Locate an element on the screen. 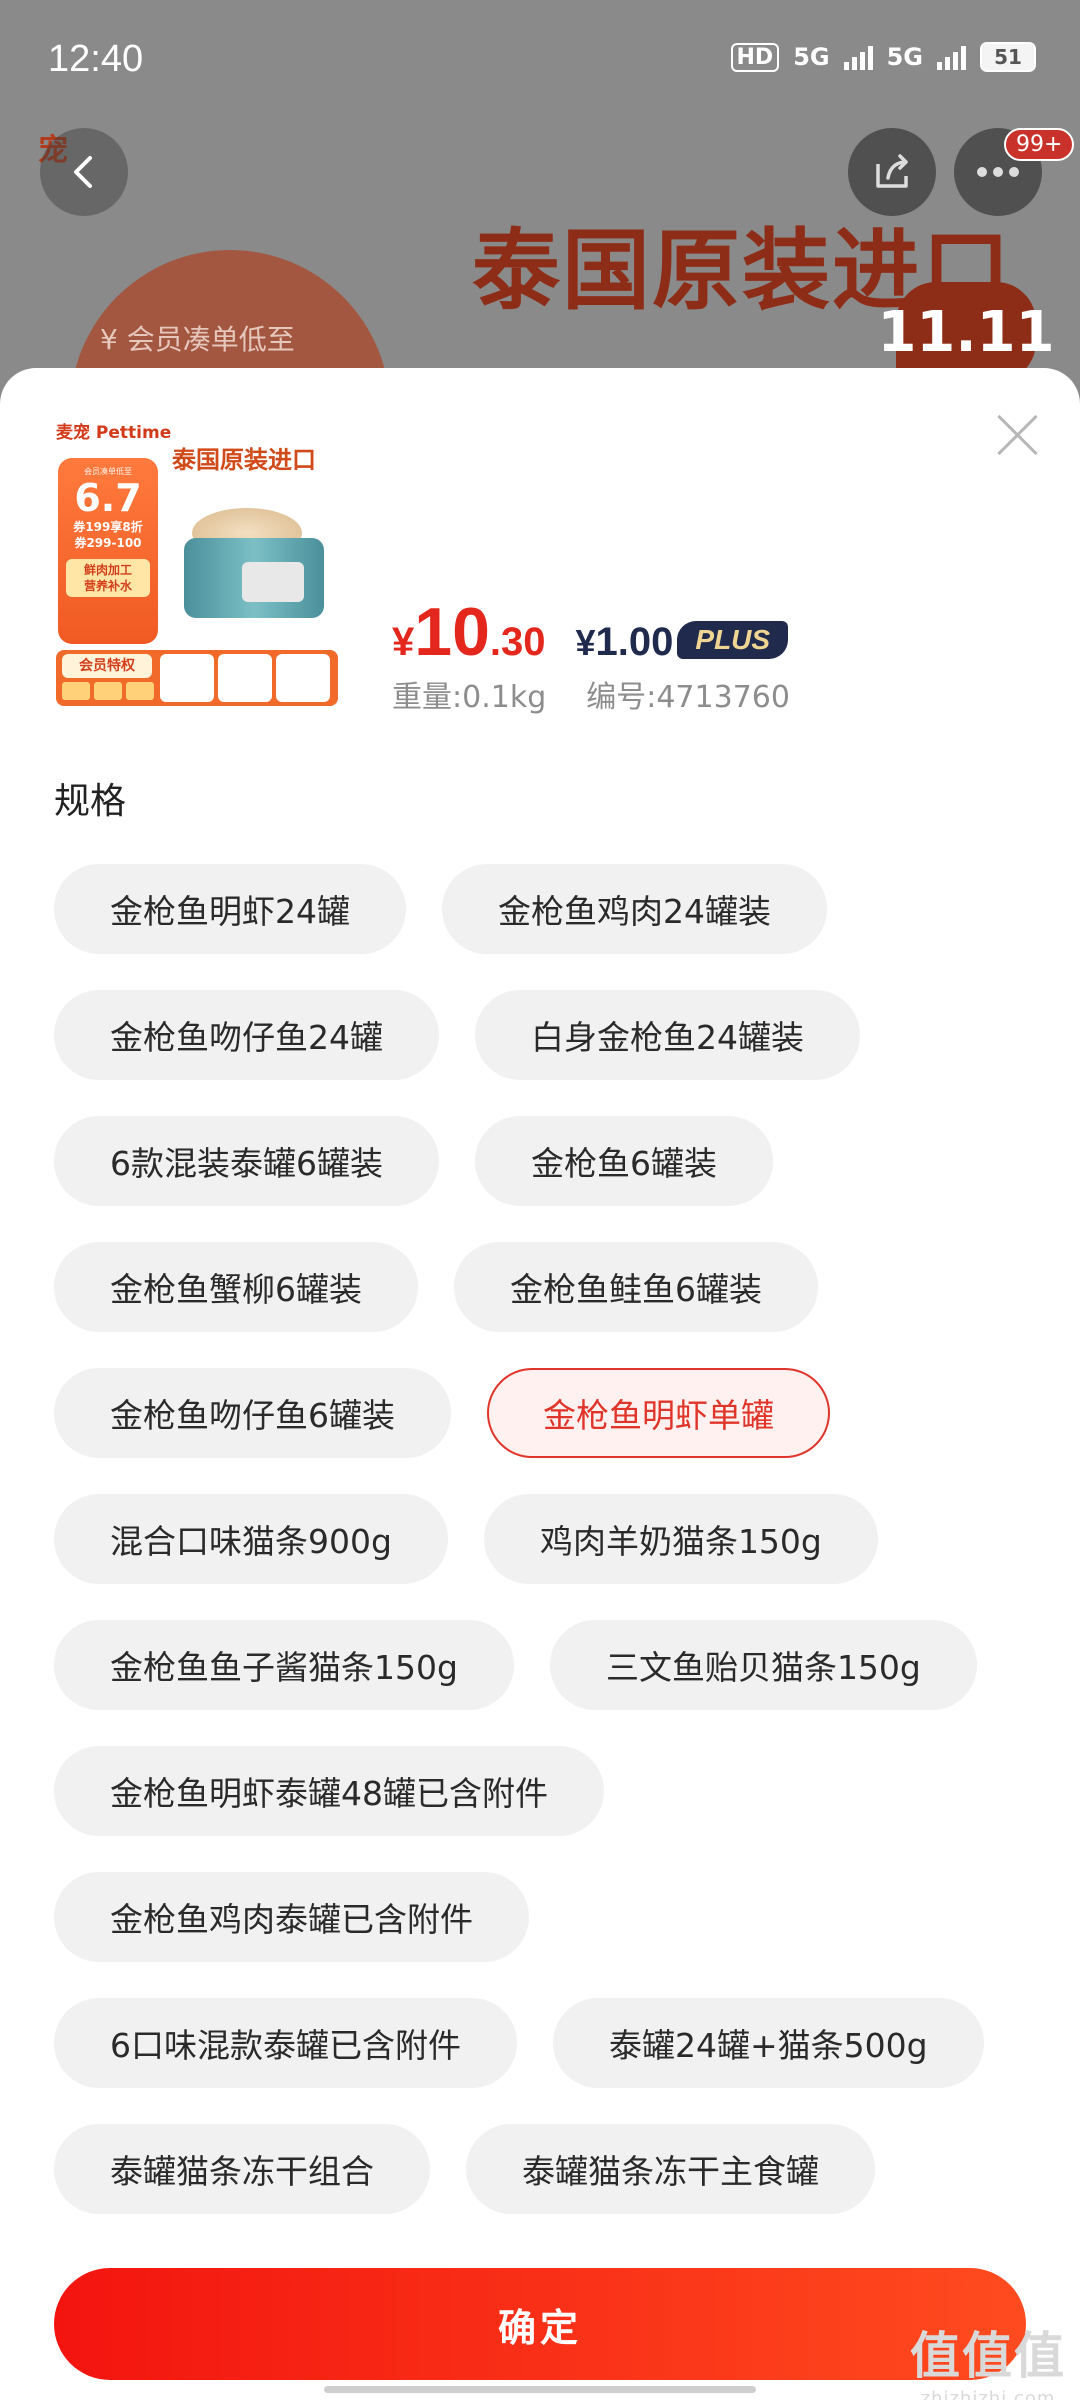  spec-option: 金枪鱼鱼子酱猫条150g is located at coordinates (284, 1665).